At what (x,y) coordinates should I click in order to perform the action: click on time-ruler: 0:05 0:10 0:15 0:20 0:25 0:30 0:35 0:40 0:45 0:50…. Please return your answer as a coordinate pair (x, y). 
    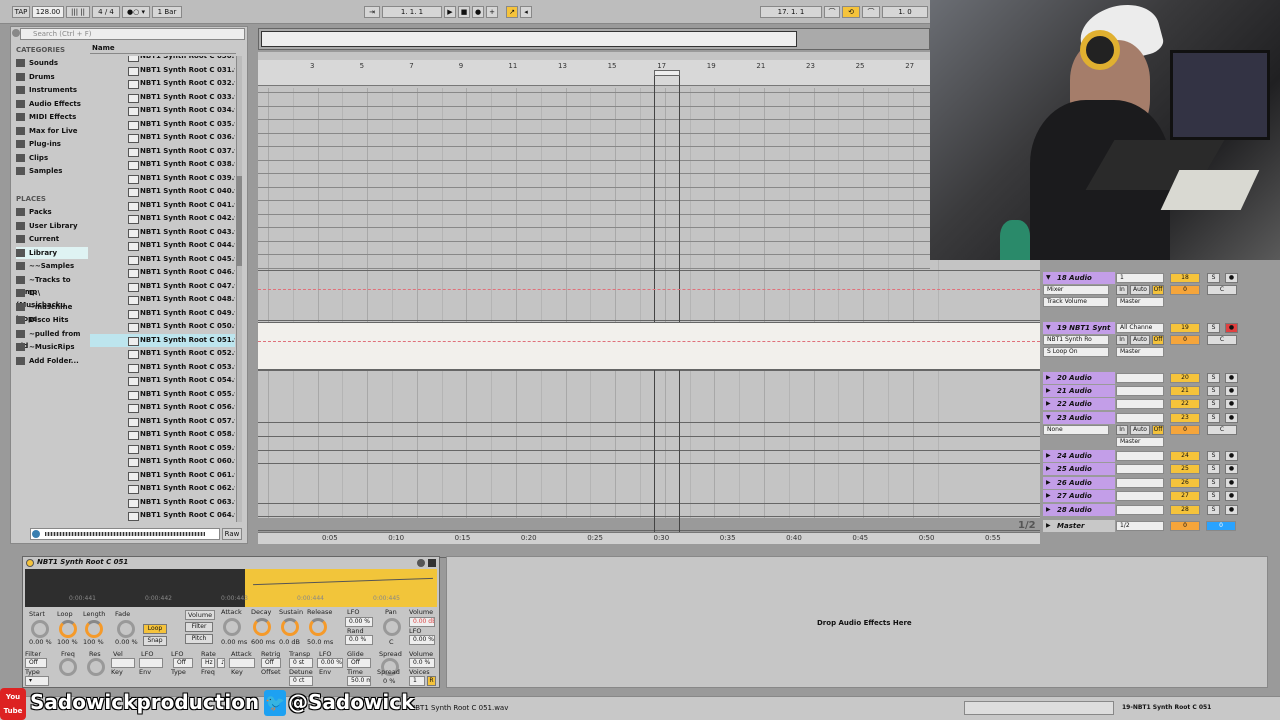
    Looking at the image, I should click on (649, 538).